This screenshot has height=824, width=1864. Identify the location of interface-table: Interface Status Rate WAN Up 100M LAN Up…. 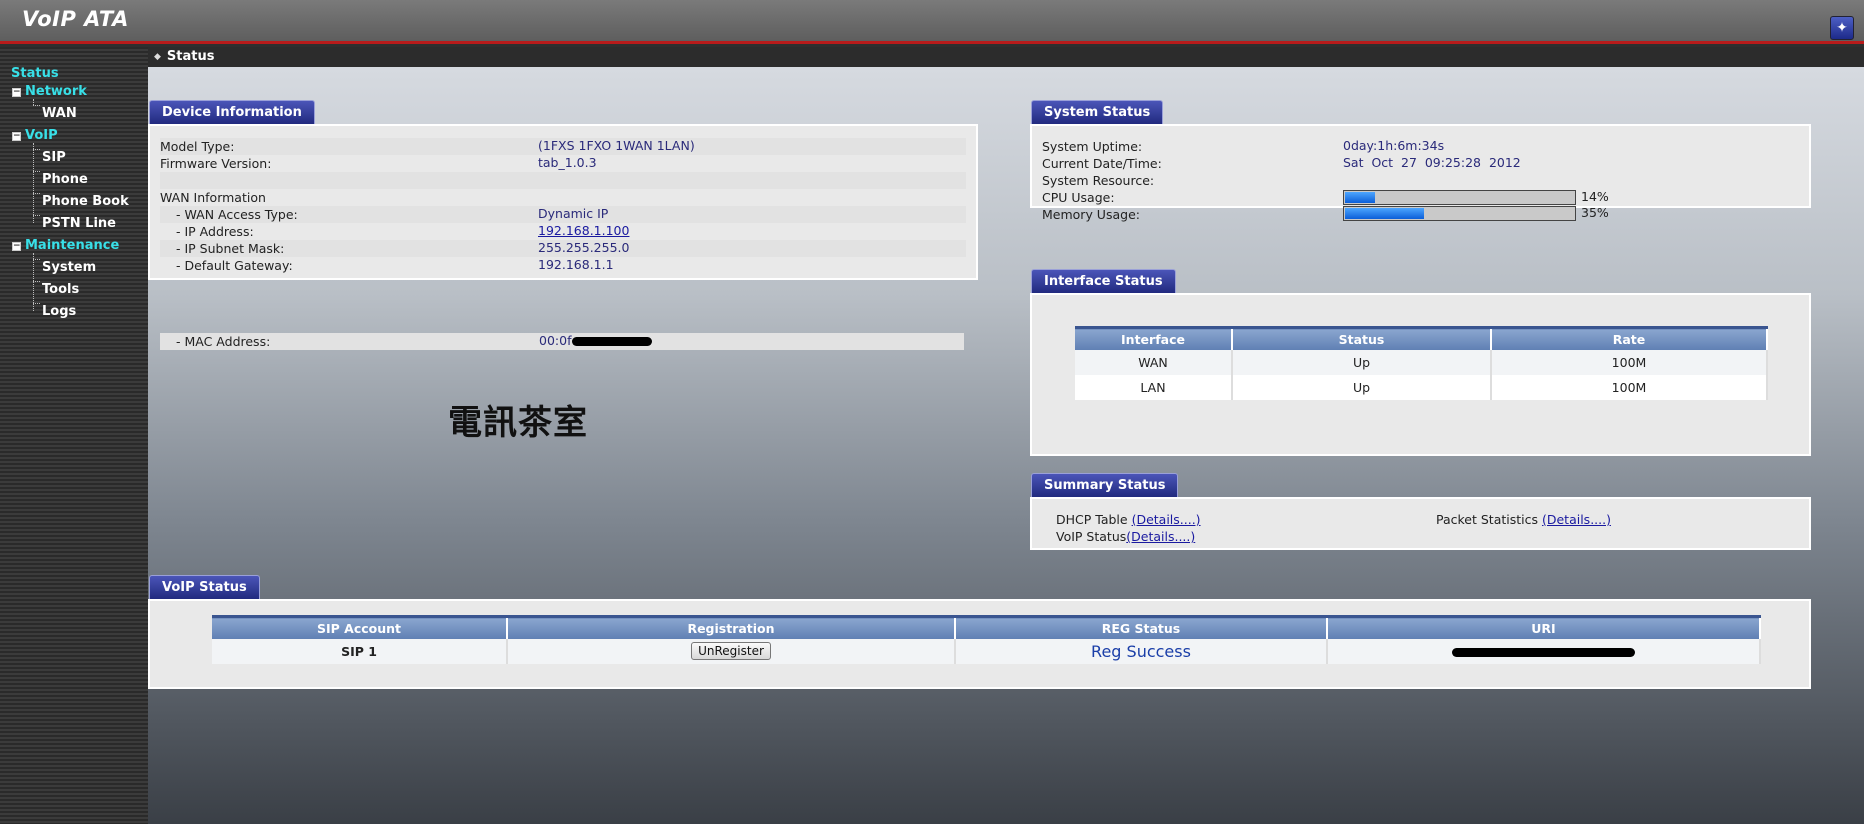
(1421, 363).